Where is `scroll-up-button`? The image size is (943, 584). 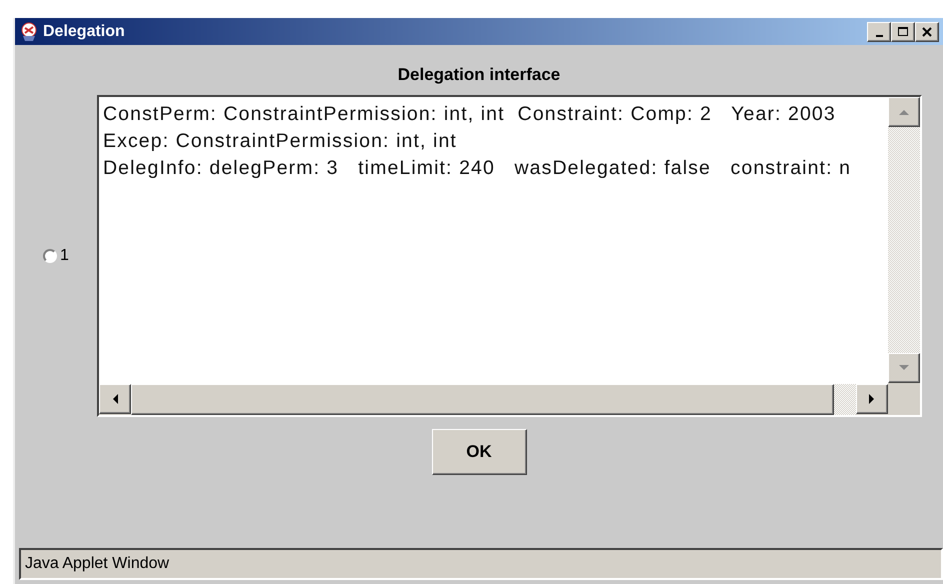
scroll-up-button is located at coordinates (904, 112).